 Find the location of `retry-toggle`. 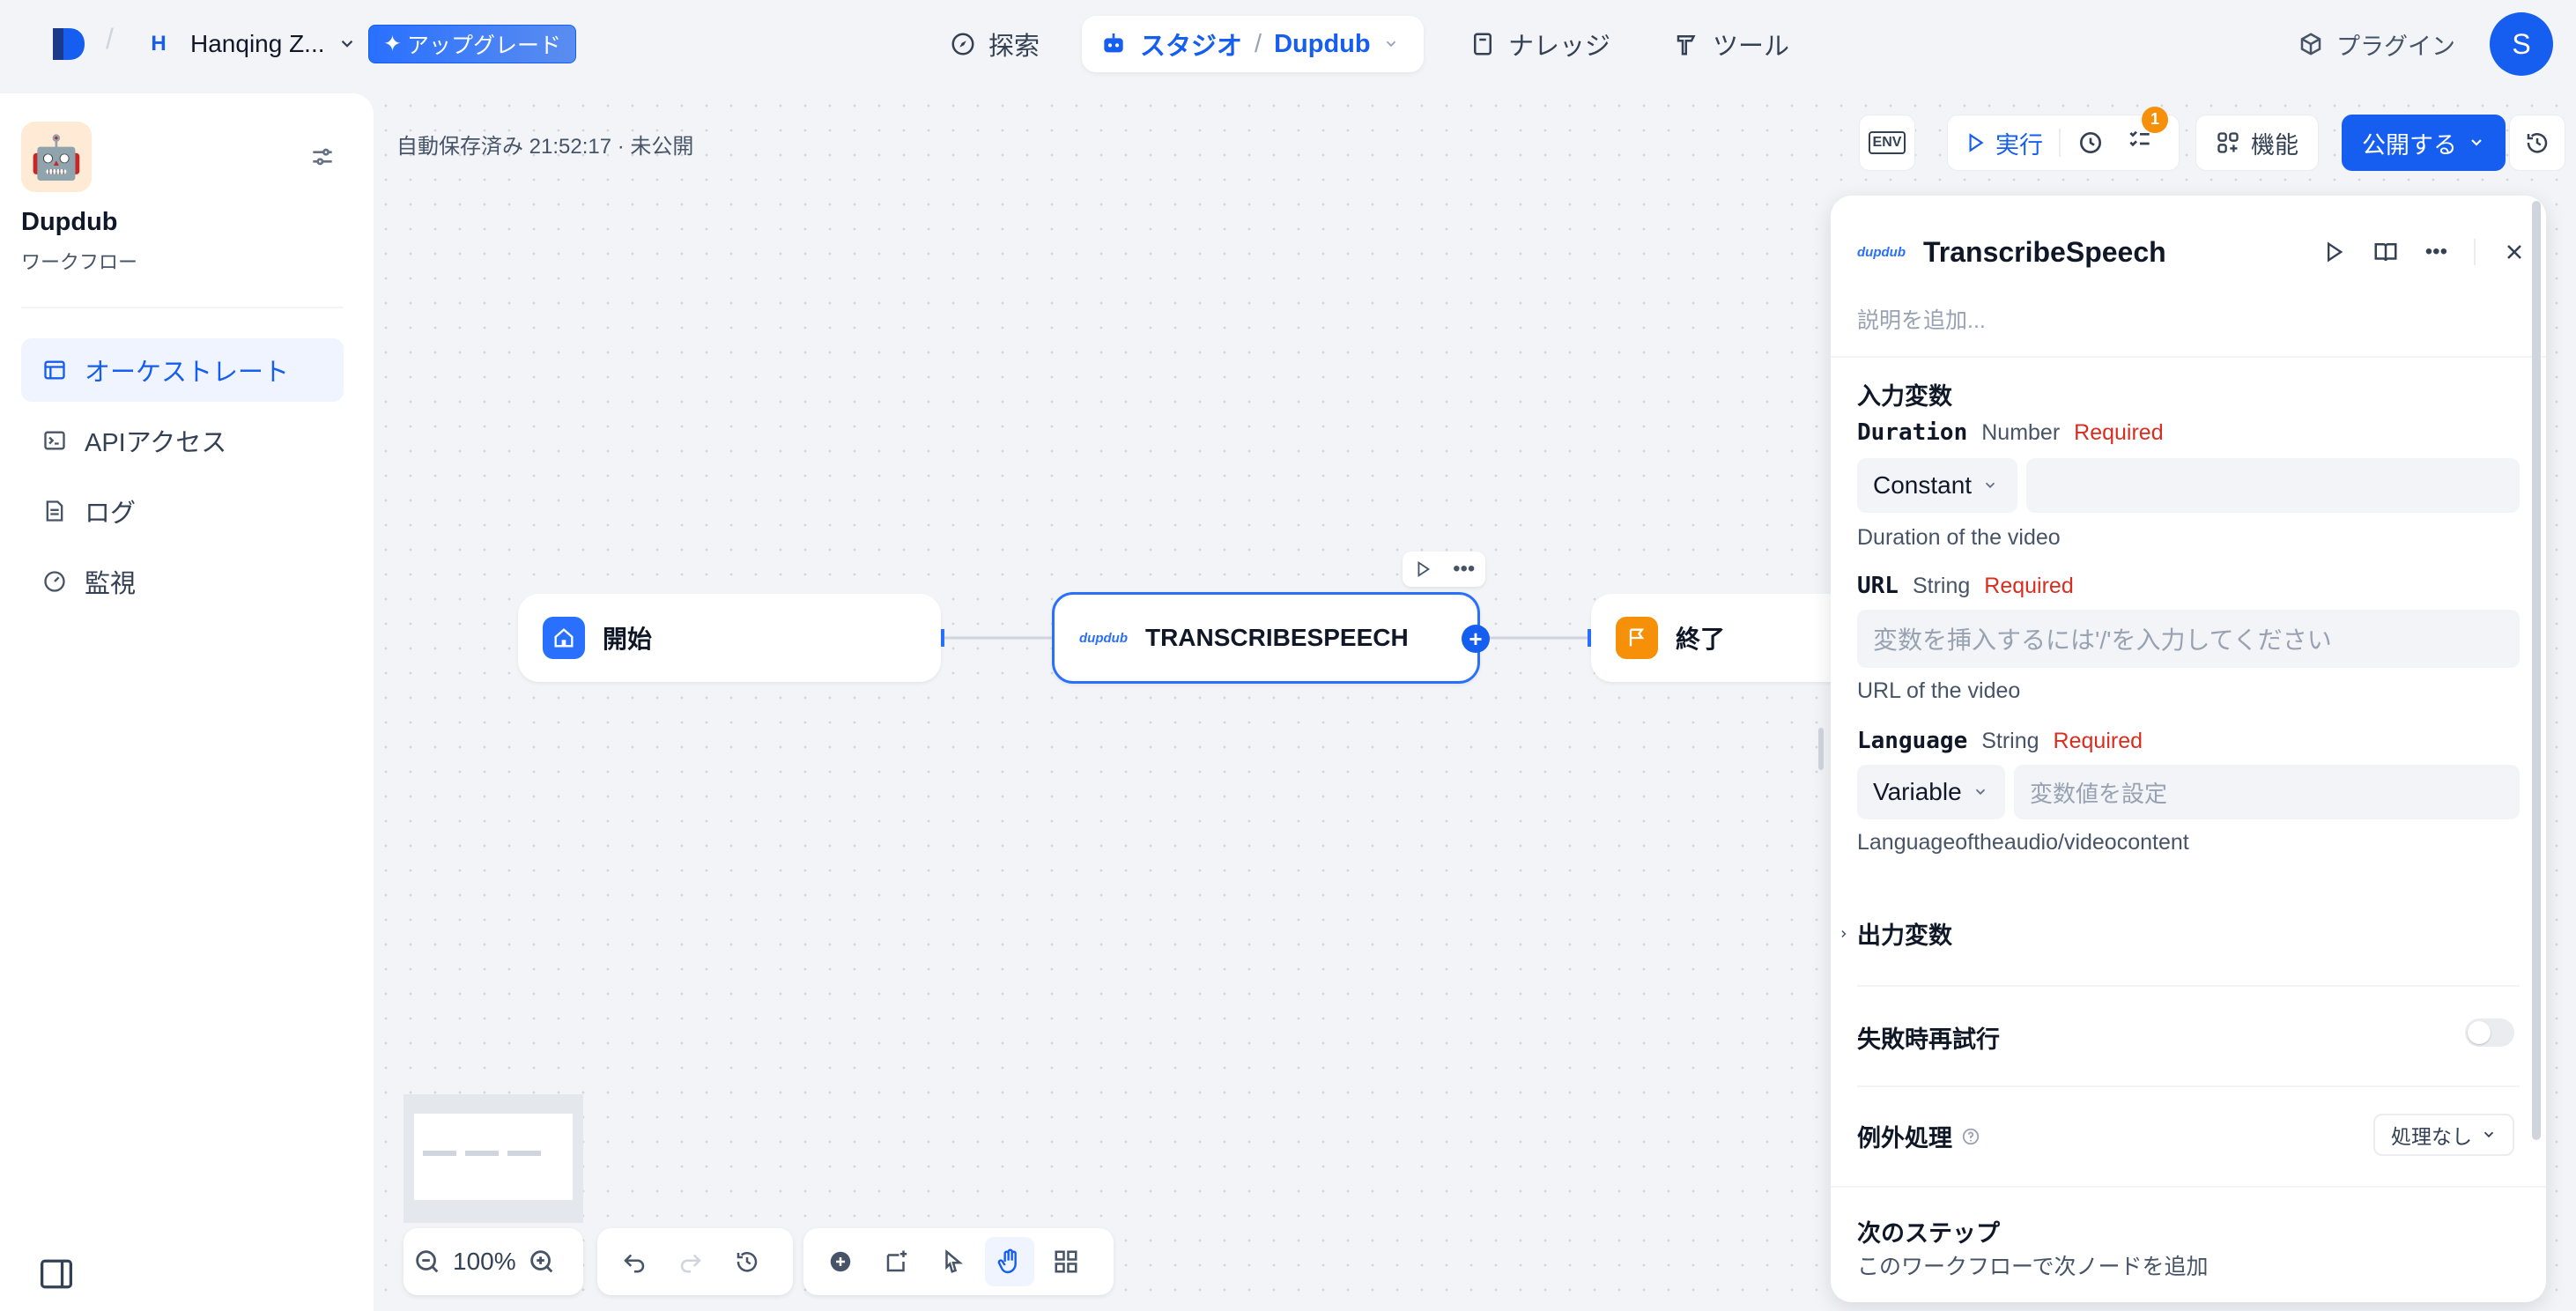

retry-toggle is located at coordinates (2490, 1032).